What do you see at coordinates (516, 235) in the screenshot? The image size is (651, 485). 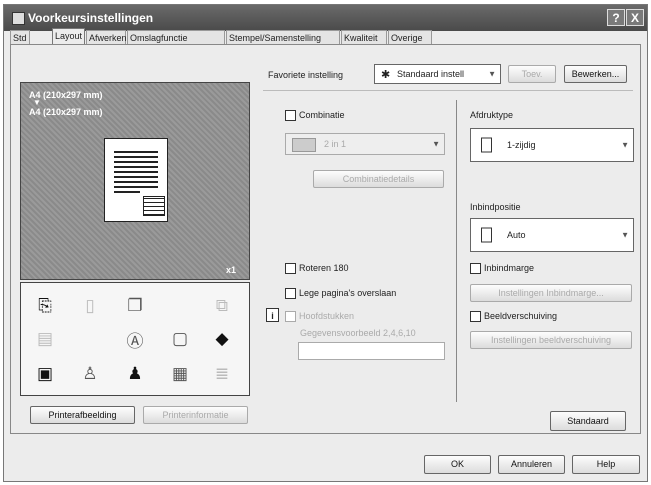 I see `binding-value: Auto` at bounding box center [516, 235].